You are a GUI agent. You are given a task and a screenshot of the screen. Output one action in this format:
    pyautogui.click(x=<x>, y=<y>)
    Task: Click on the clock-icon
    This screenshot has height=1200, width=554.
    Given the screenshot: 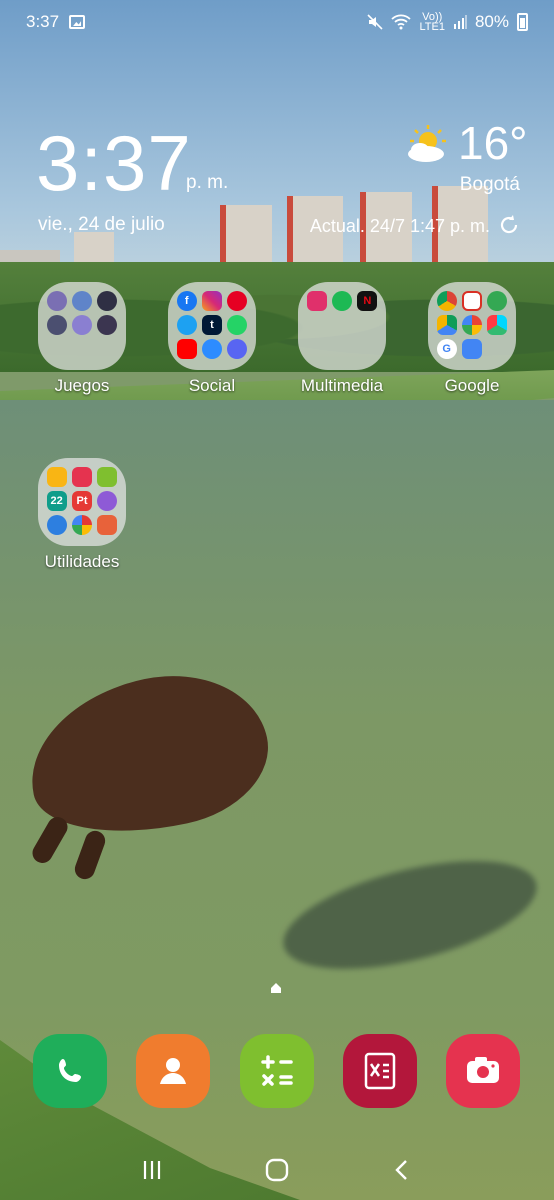 What is the action you would take?
    pyautogui.click(x=107, y=501)
    